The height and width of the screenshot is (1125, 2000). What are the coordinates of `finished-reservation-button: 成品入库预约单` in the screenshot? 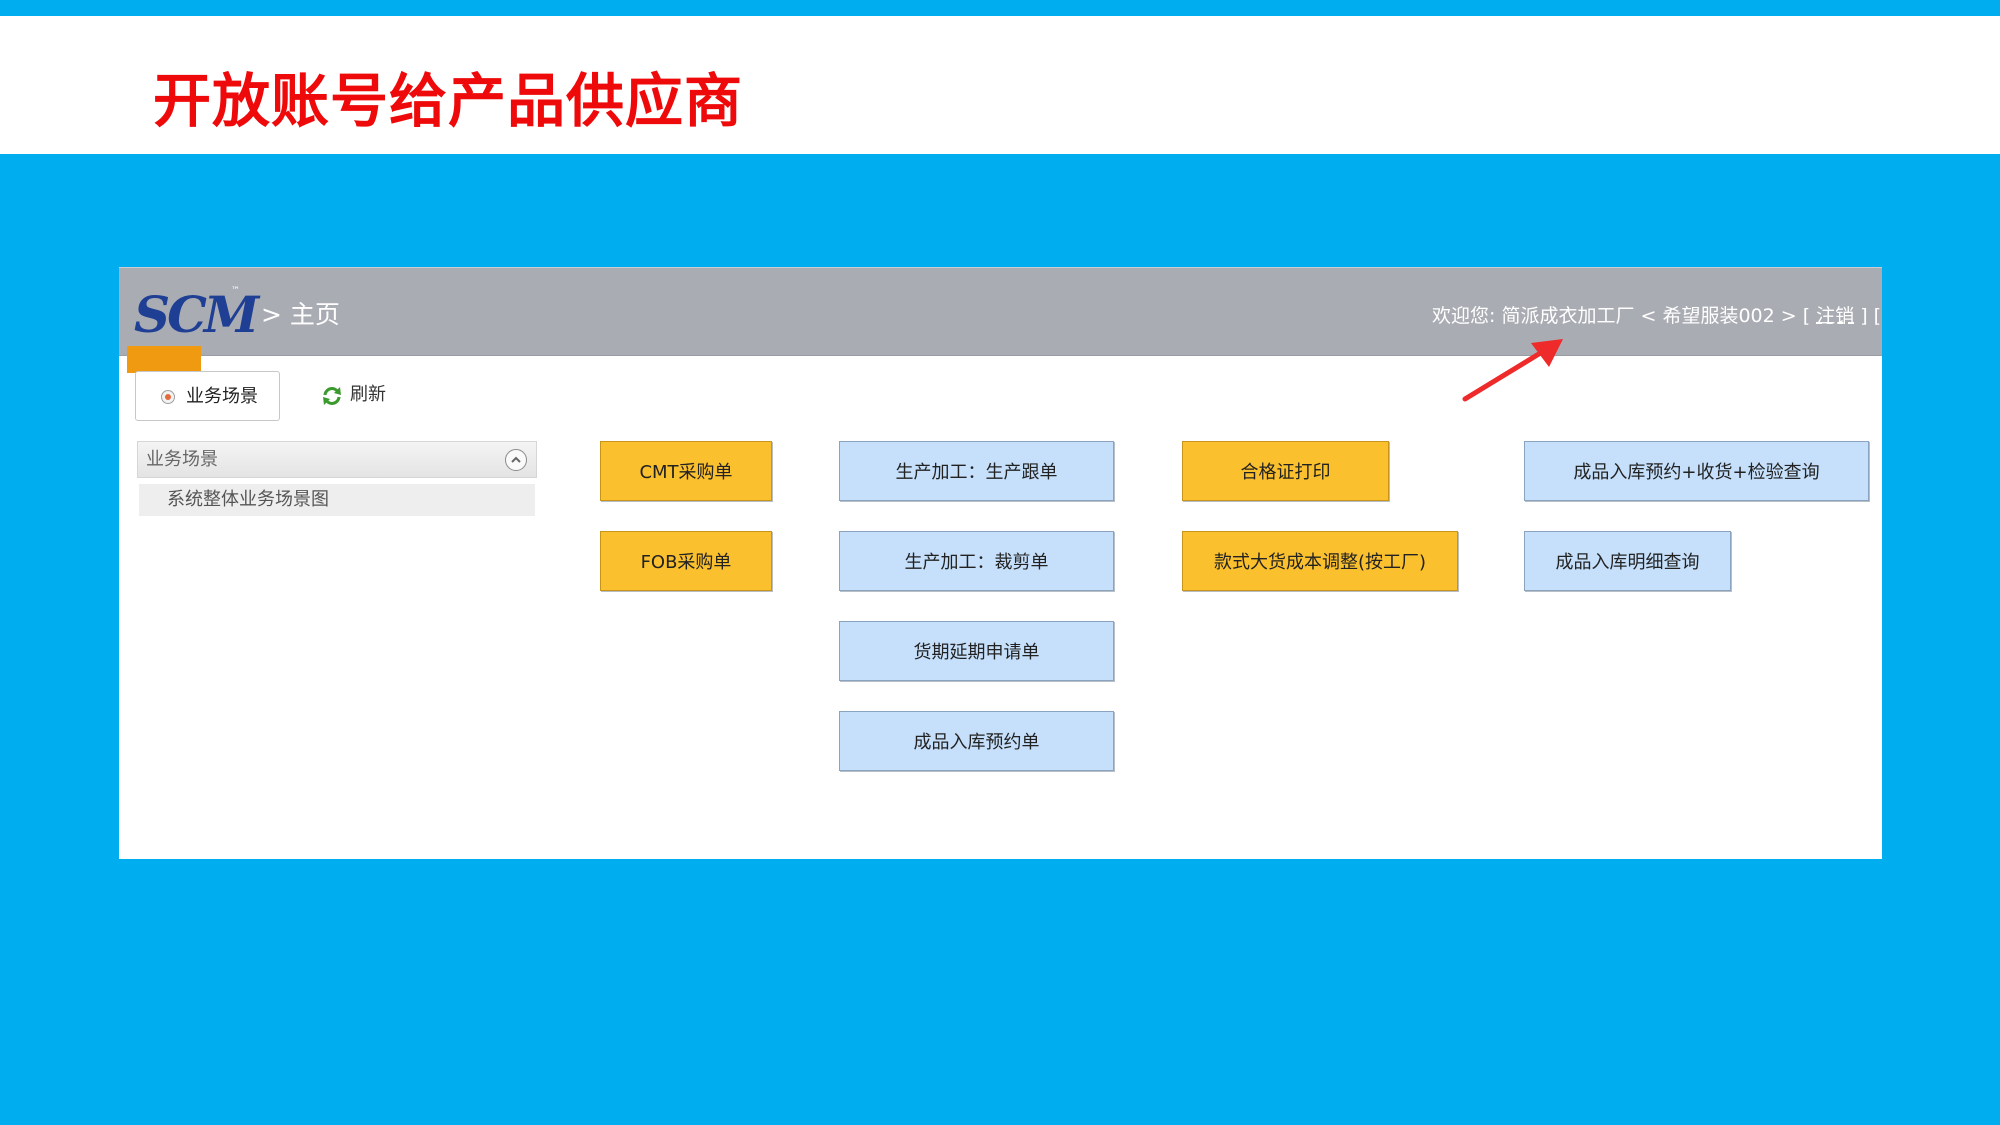 It's located at (976, 741).